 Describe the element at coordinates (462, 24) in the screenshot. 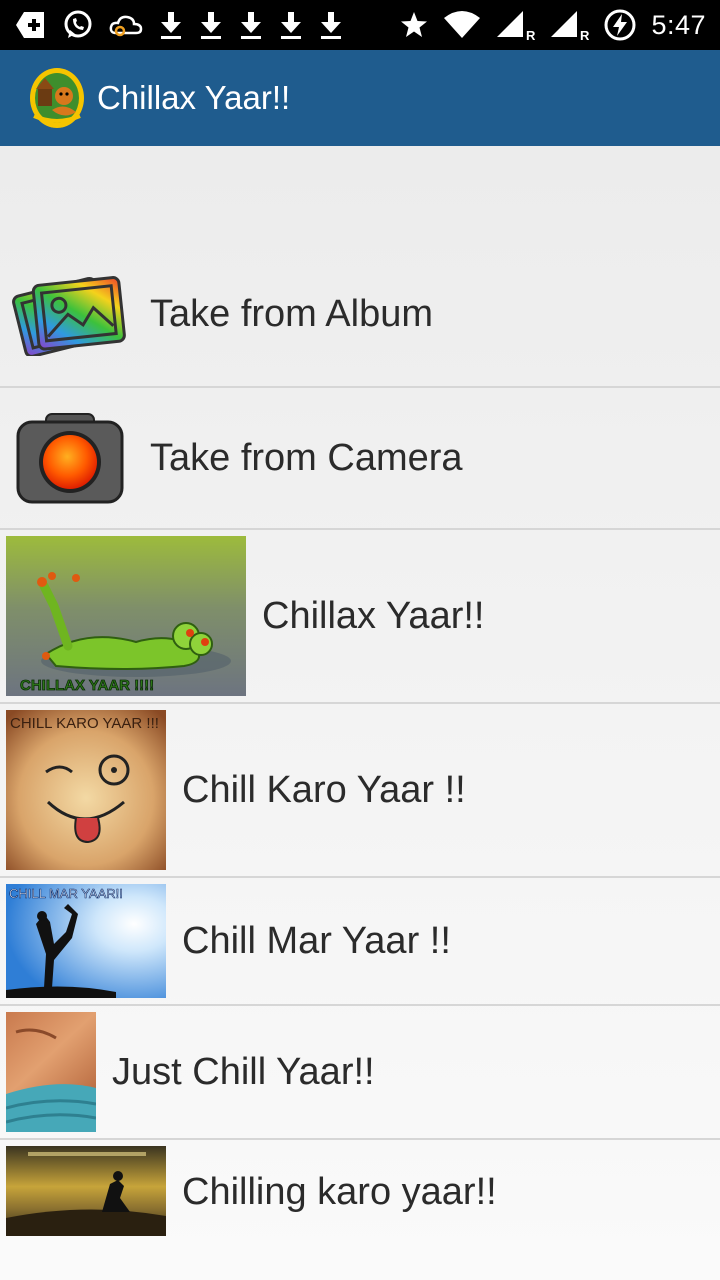

I see `wifi-icon` at that location.